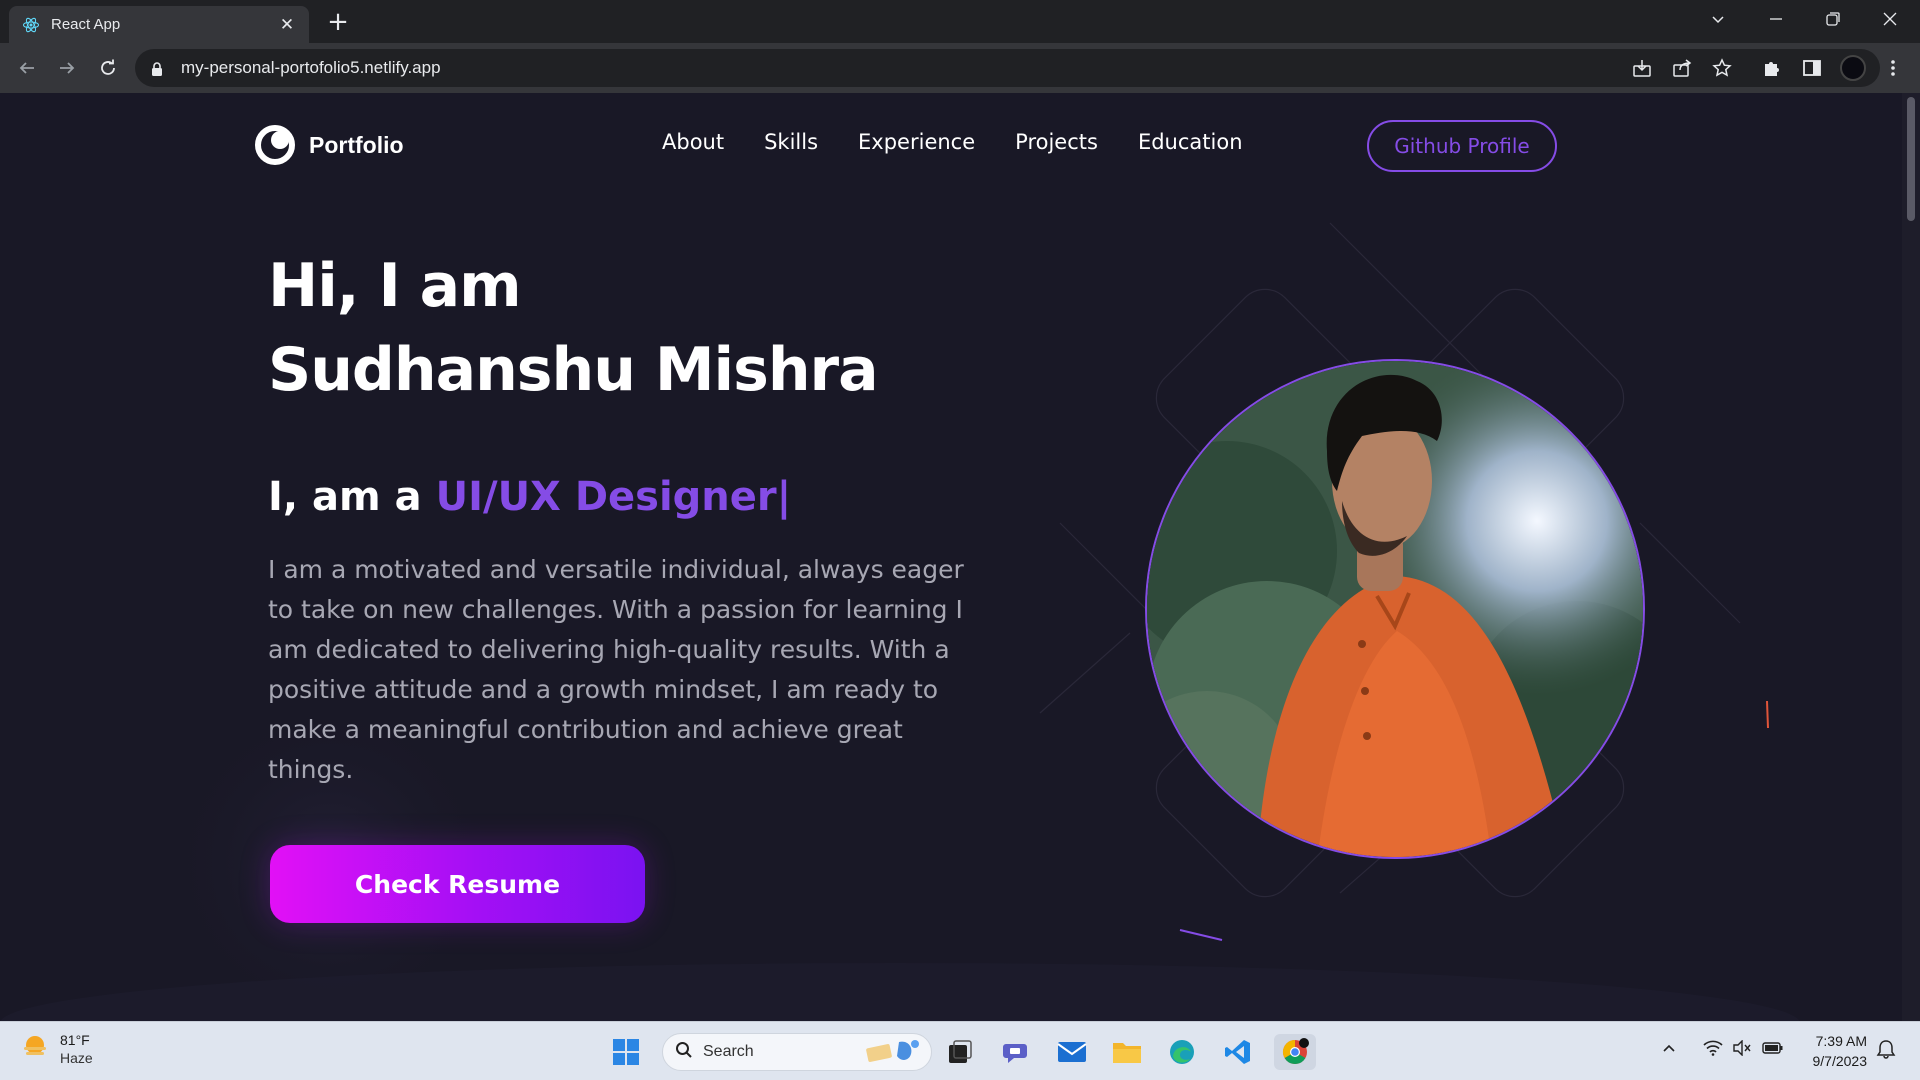  What do you see at coordinates (356, 144) in the screenshot?
I see `brand-name: Portfolio` at bounding box center [356, 144].